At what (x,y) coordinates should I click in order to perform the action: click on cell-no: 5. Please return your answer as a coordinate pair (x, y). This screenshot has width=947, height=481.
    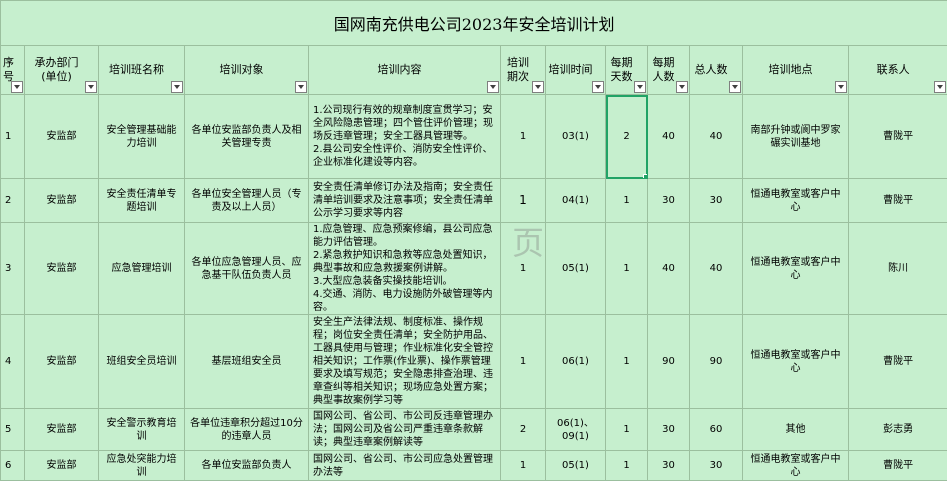
    Looking at the image, I should click on (13, 430).